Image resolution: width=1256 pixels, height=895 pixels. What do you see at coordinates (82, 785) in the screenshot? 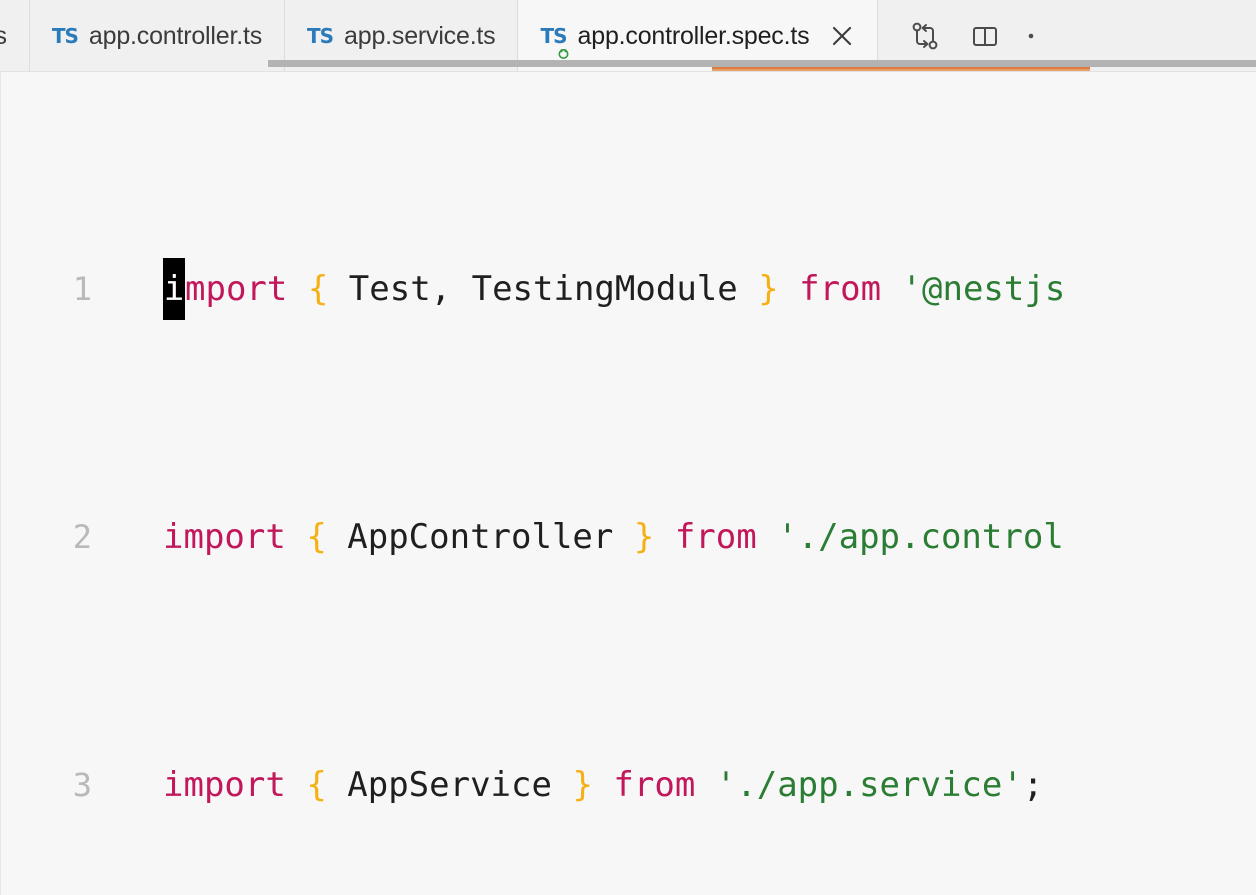
I see `line-number: 3` at bounding box center [82, 785].